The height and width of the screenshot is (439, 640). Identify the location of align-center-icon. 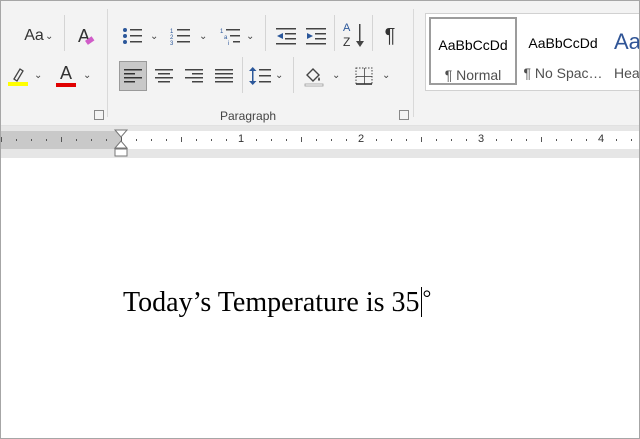
(164, 76).